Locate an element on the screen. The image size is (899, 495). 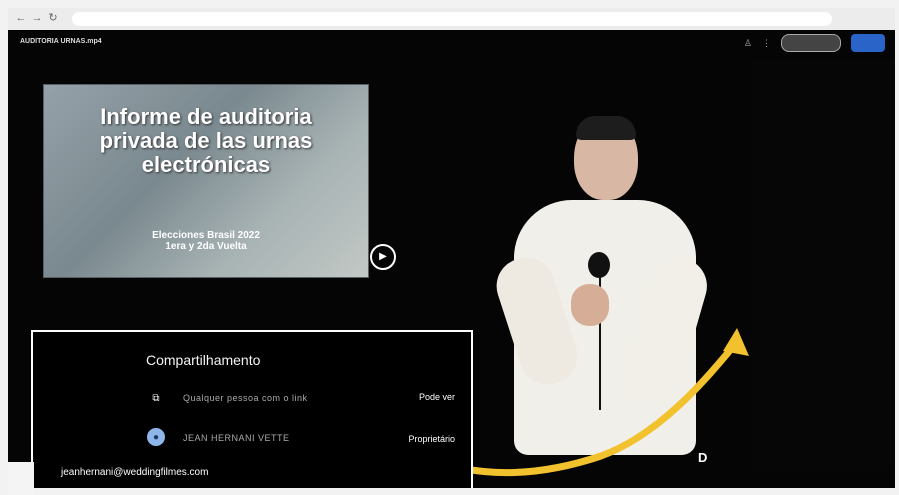
top-actions: ♙ ⋮ is located at coordinates (814, 43).